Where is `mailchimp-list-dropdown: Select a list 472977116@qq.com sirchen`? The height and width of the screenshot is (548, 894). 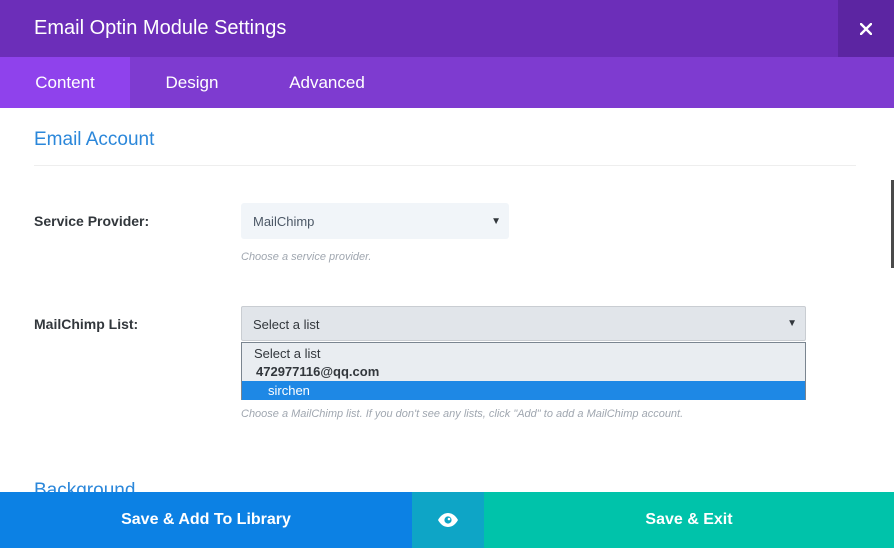
mailchimp-list-dropdown: Select a list 472977116@qq.com sirchen is located at coordinates (523, 371).